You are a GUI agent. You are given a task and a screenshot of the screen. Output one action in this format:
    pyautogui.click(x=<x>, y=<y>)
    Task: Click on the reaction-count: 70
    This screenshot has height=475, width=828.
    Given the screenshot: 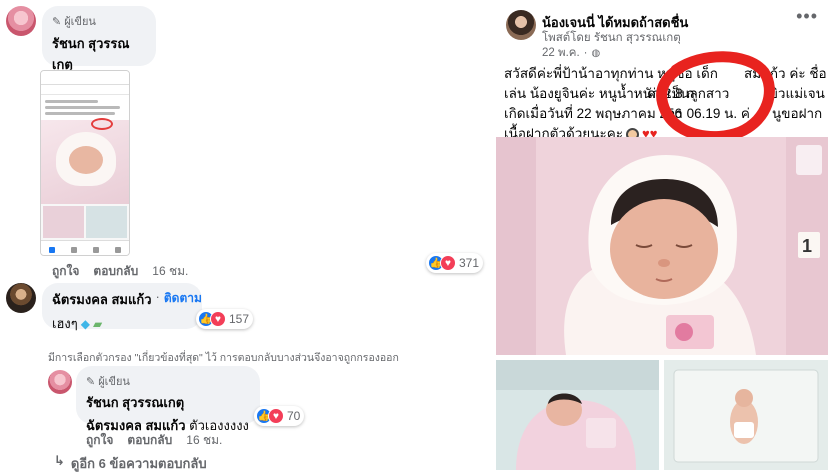 What is the action you would take?
    pyautogui.click(x=294, y=416)
    